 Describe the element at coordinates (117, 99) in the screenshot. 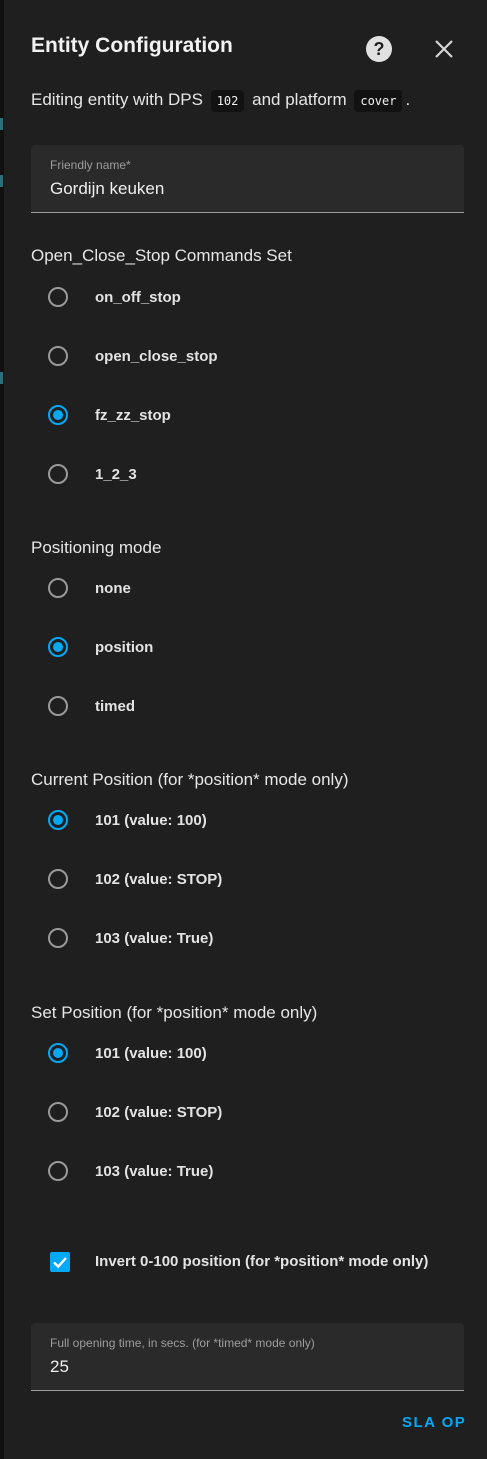

I see `description-prefix: Editing entity with DPS` at that location.